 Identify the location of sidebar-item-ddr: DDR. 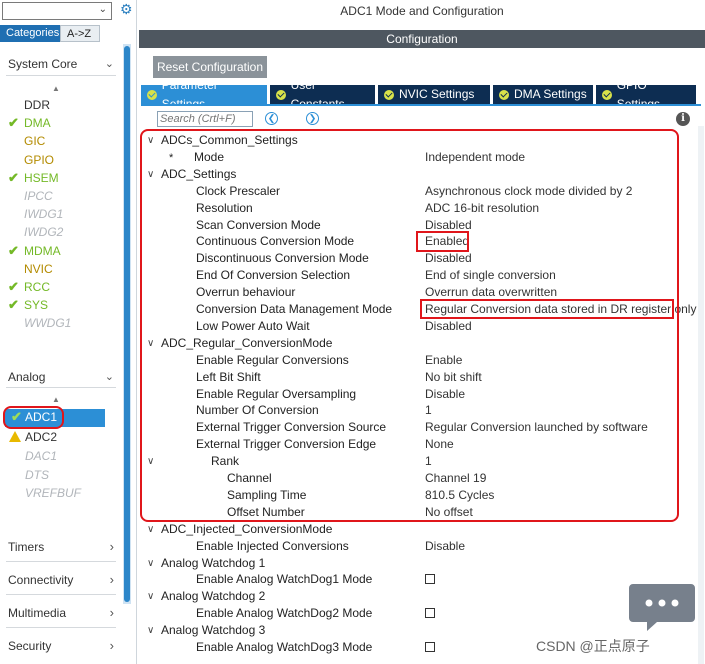
(63, 105).